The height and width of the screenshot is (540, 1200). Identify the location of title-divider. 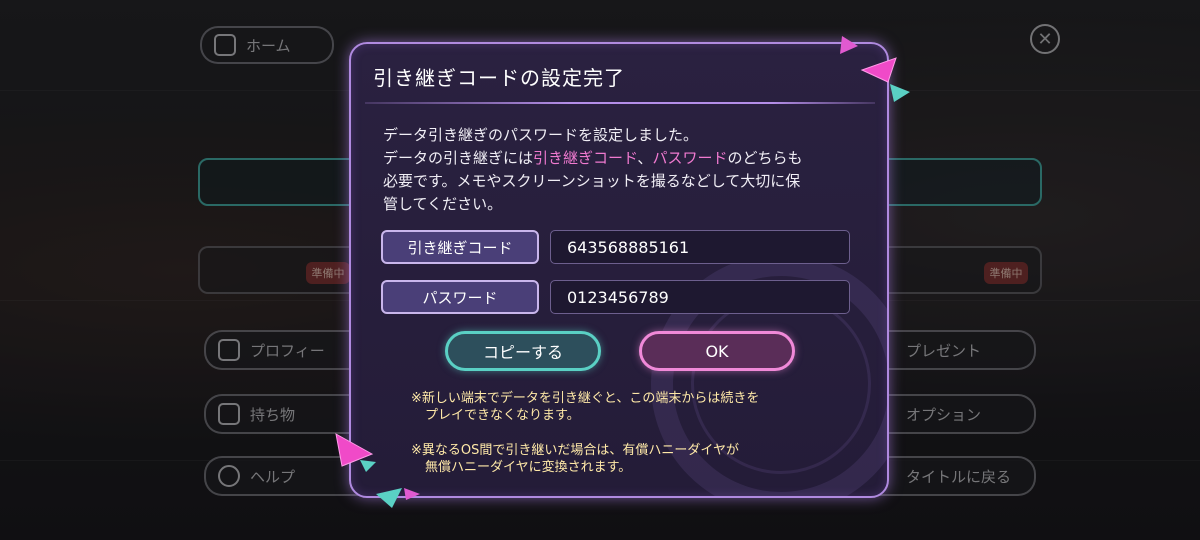
(620, 103).